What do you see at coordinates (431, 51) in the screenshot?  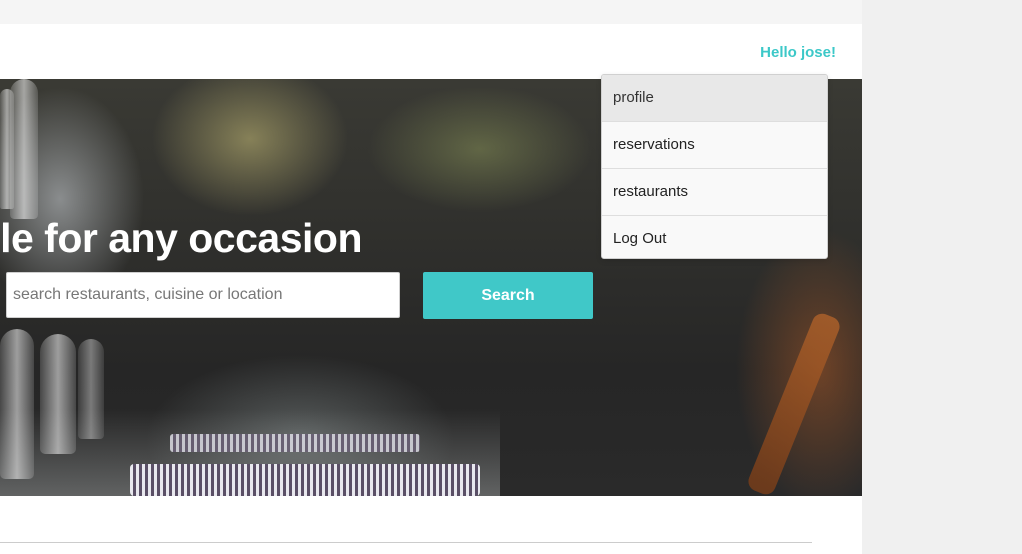 I see `navbar: Hello jose!` at bounding box center [431, 51].